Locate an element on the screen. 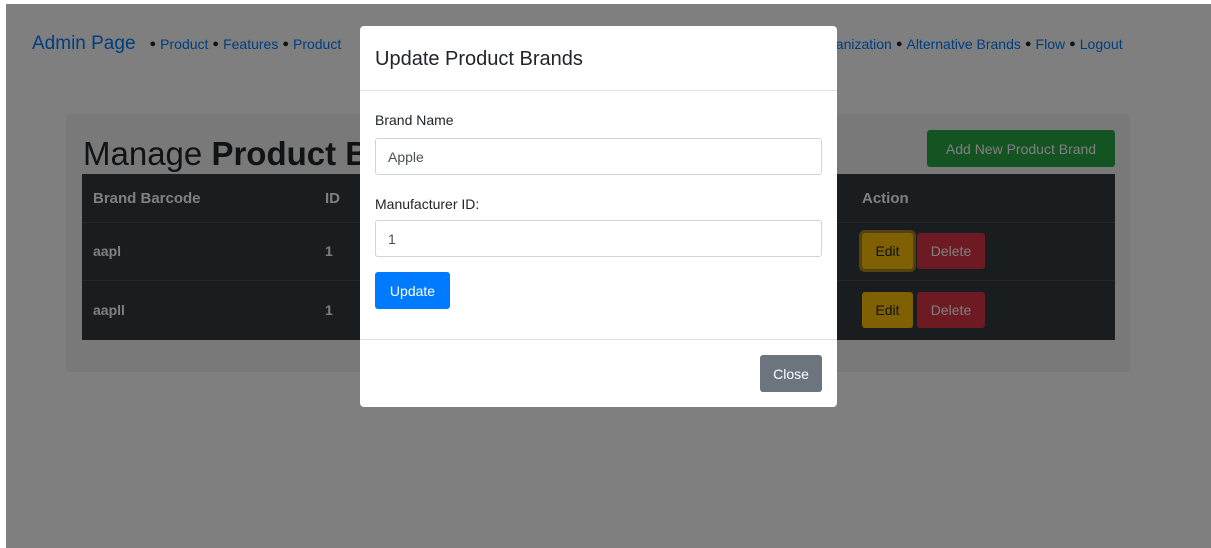 The image size is (1211, 548). modal-header: Update Product Brands is located at coordinates (598, 58).